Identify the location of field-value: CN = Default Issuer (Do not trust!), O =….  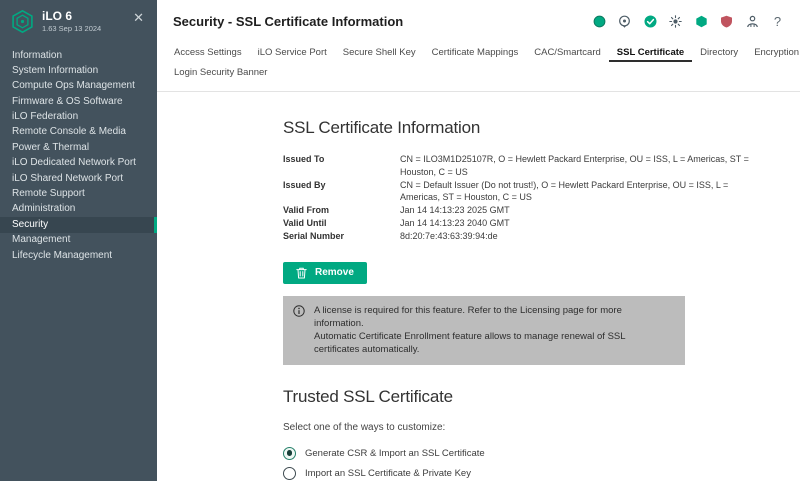
(564, 191).